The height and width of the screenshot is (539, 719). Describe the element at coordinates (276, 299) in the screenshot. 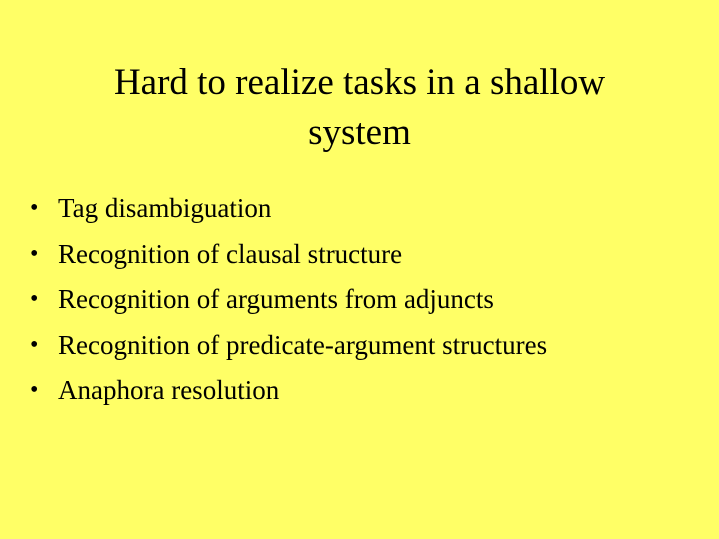

I see `bullet-text: Recognition of arguments from adjuncts` at that location.